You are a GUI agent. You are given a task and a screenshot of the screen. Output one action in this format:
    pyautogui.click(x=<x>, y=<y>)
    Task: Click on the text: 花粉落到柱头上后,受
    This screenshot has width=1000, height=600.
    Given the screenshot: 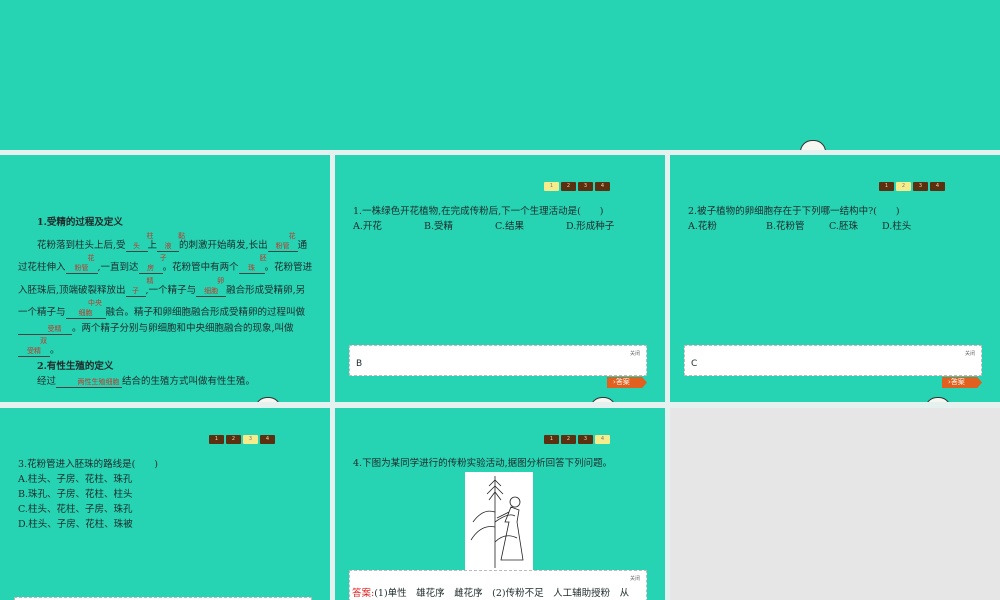 What is the action you would take?
    pyautogui.click(x=81, y=245)
    